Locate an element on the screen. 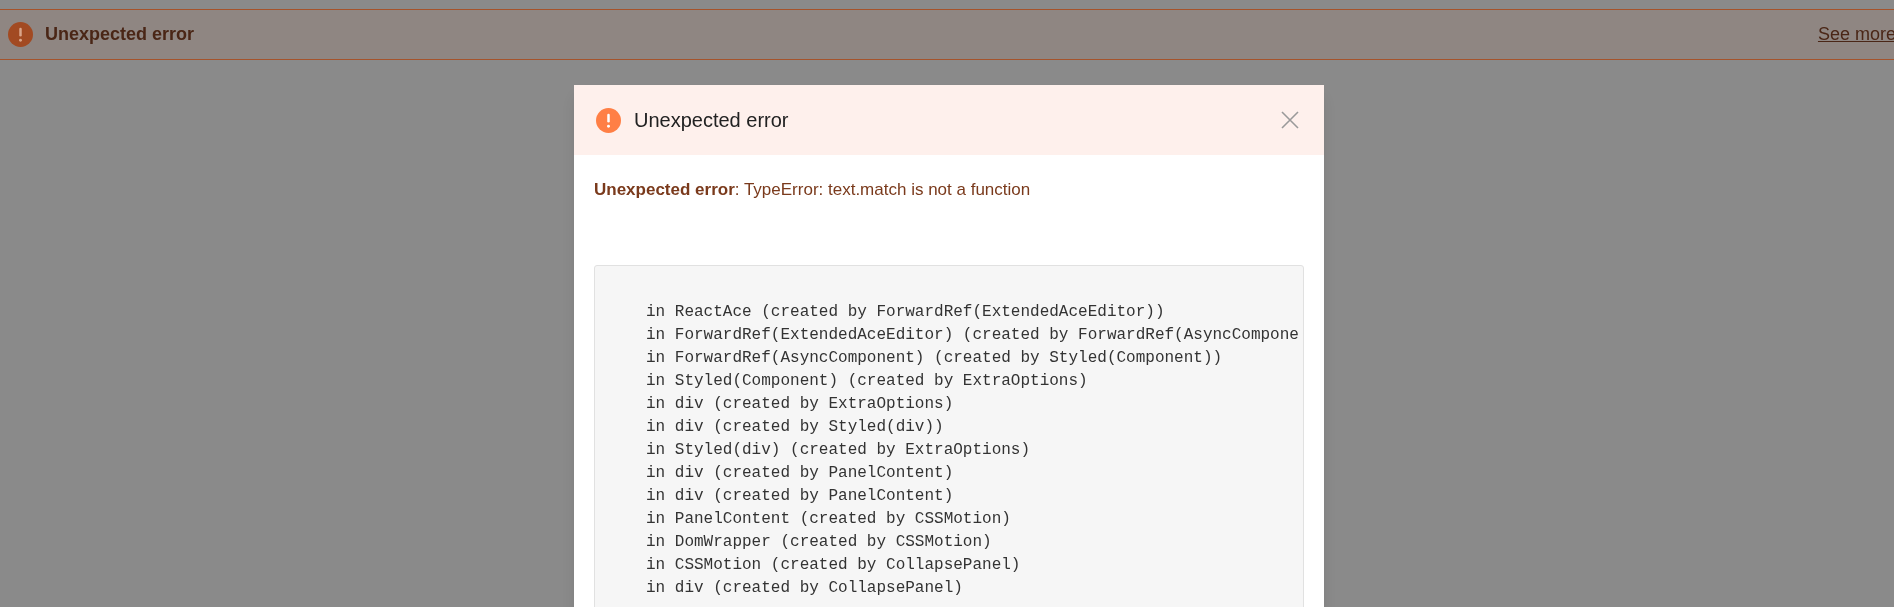  error-message: Unexpected error: TypeError: text.match is not a function is located at coordinates (813, 190).